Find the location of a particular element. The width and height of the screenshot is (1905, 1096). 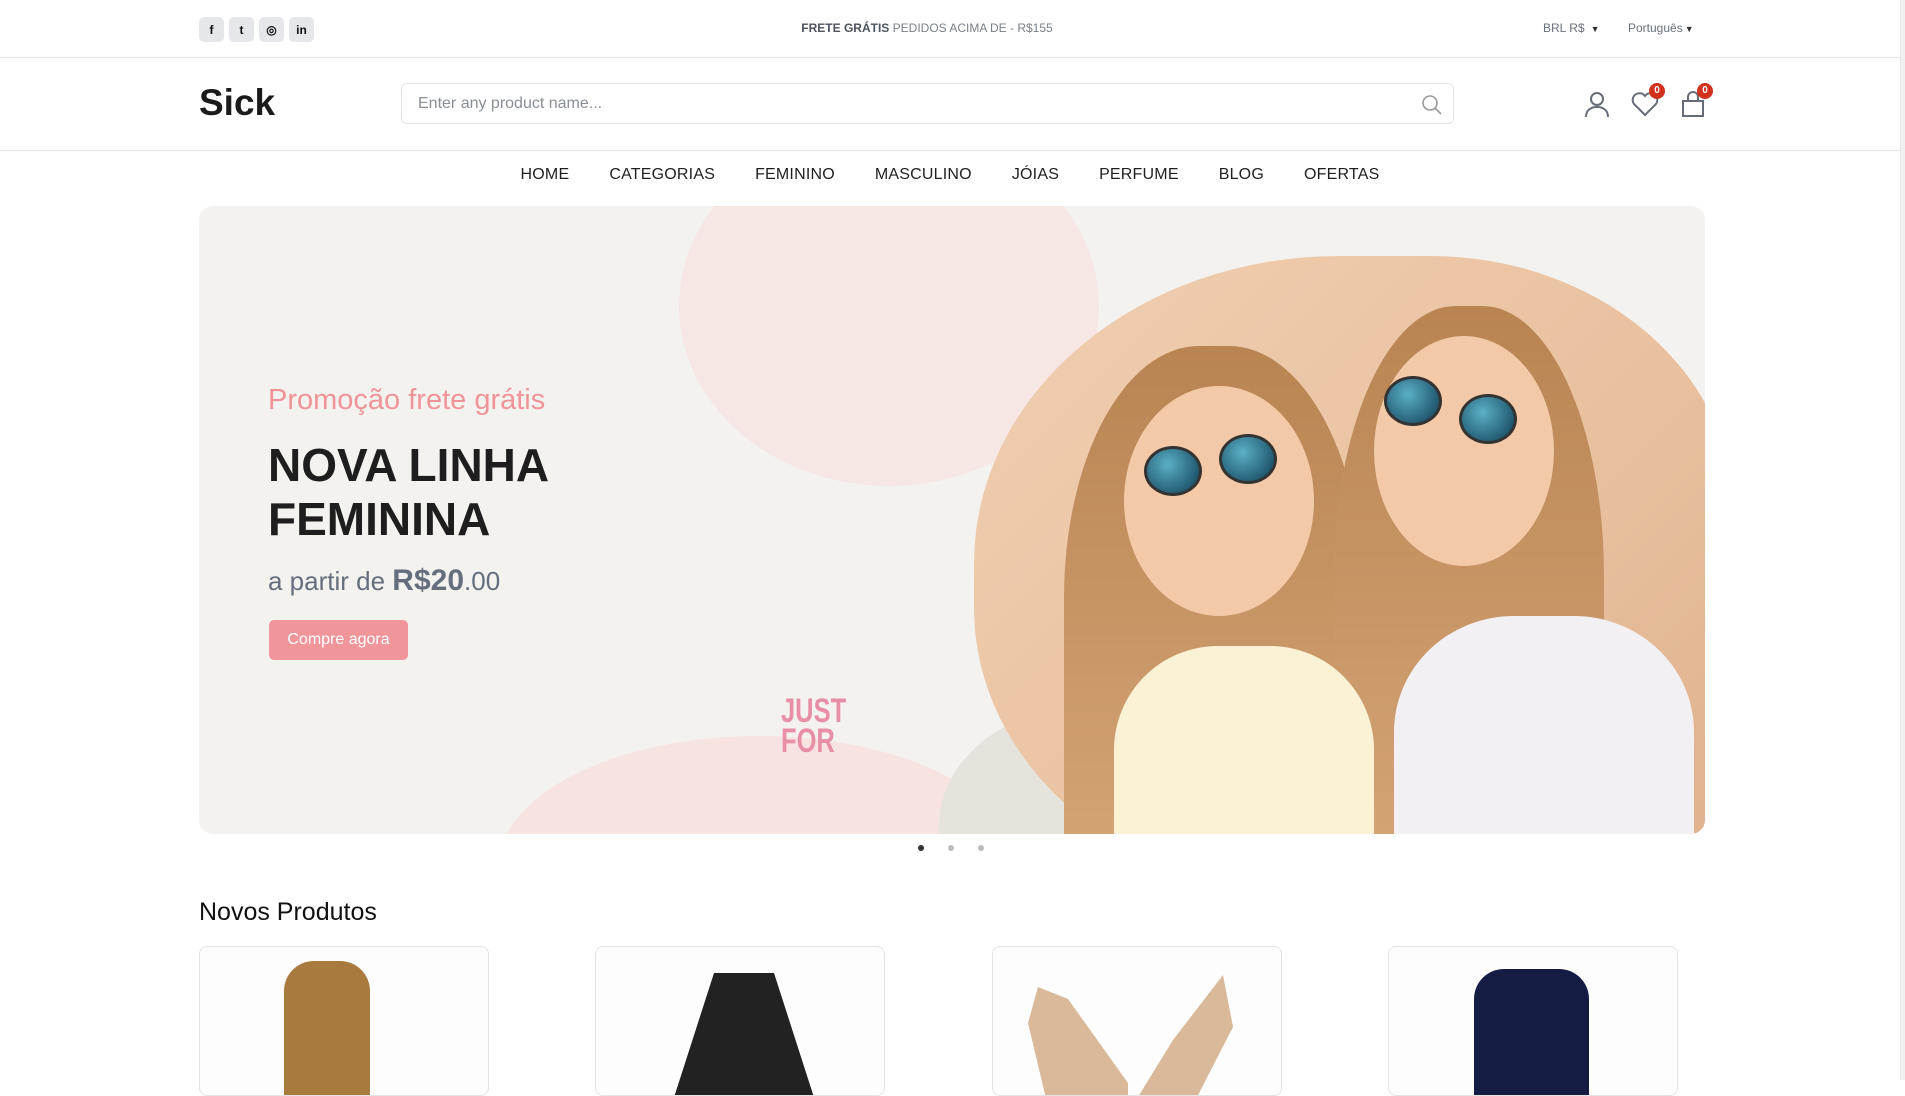

product-image-coat is located at coordinates (327, 1028).